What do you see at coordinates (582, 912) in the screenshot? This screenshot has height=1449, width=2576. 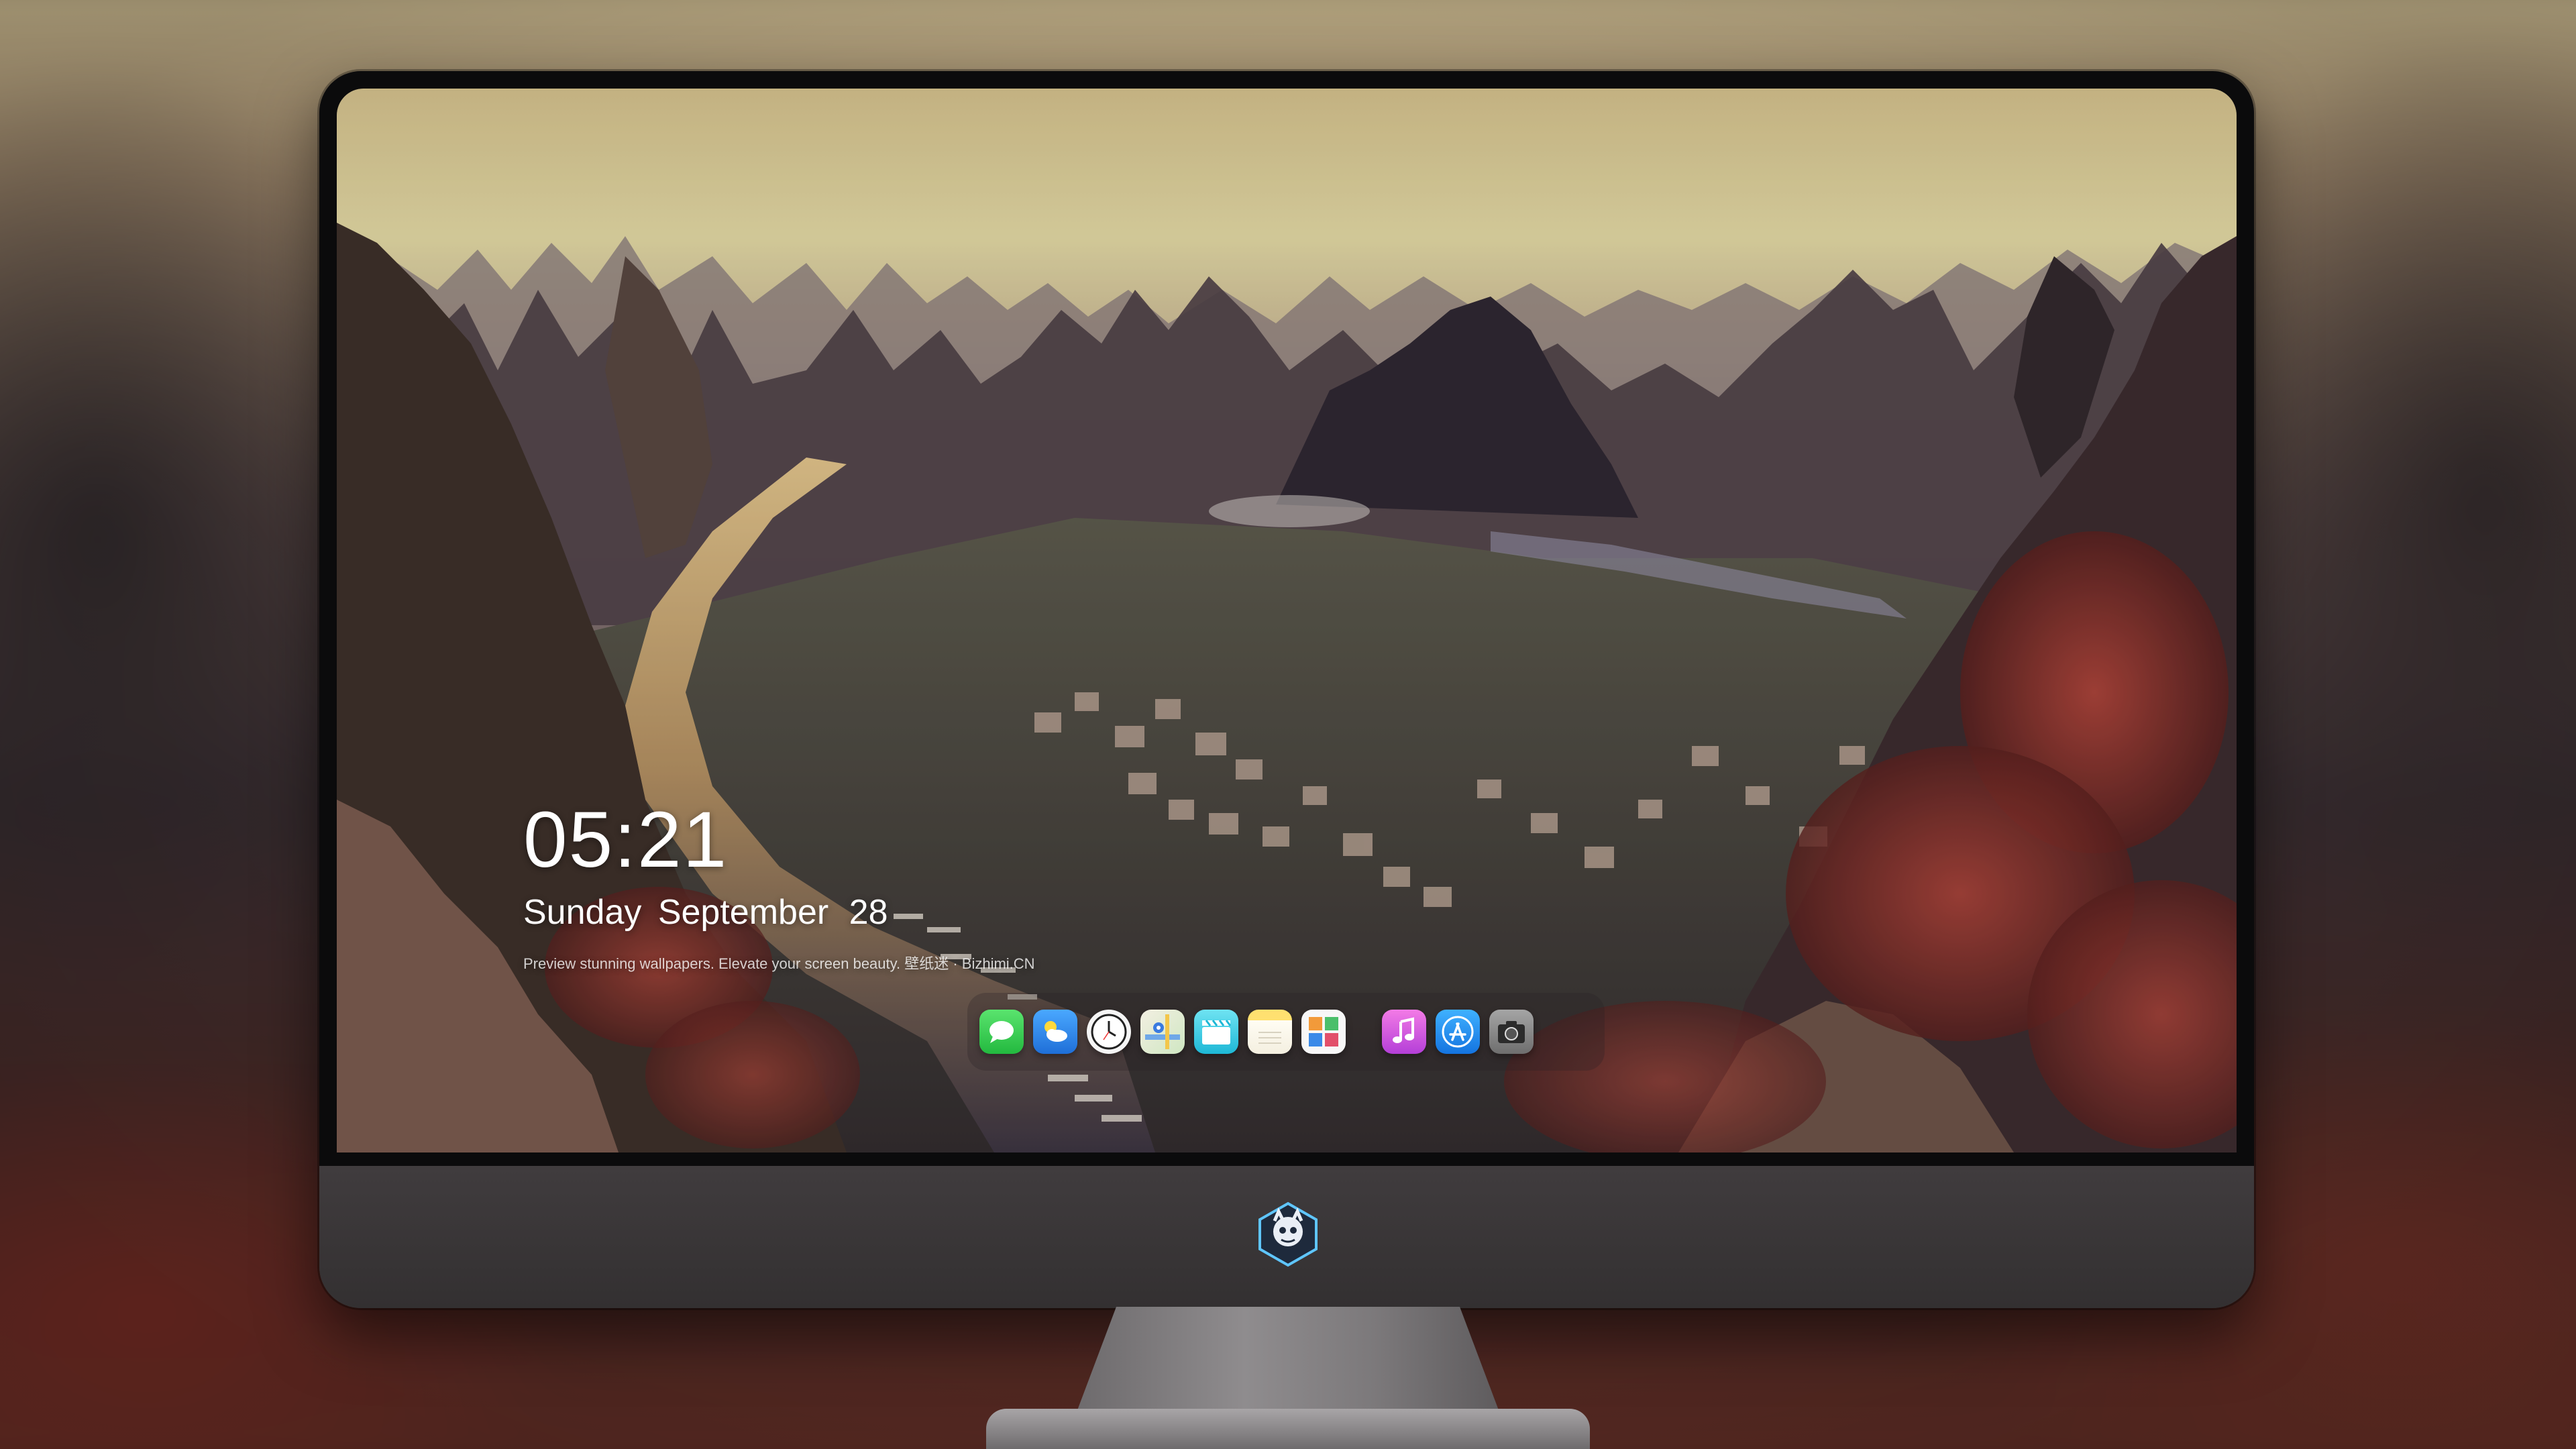 I see `date-weekday: Sunday` at bounding box center [582, 912].